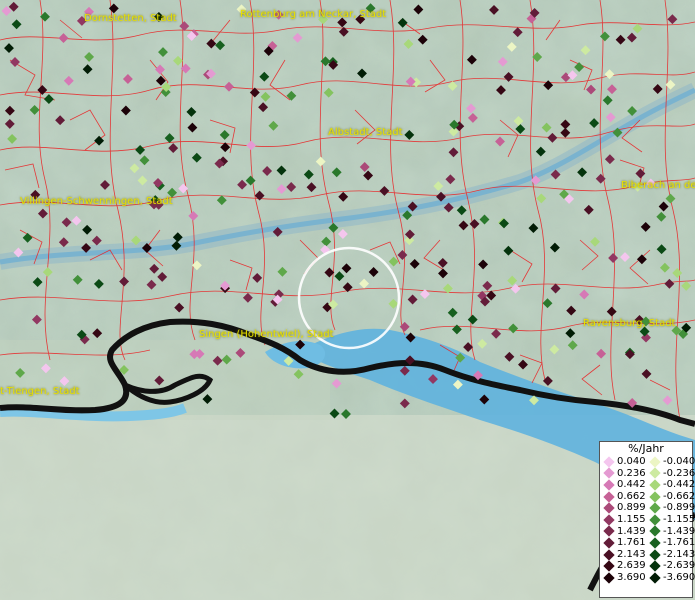  Describe the element at coordinates (130, 18) in the screenshot. I see `place-label-dornstetten: Dornstetten, Stadt` at that location.